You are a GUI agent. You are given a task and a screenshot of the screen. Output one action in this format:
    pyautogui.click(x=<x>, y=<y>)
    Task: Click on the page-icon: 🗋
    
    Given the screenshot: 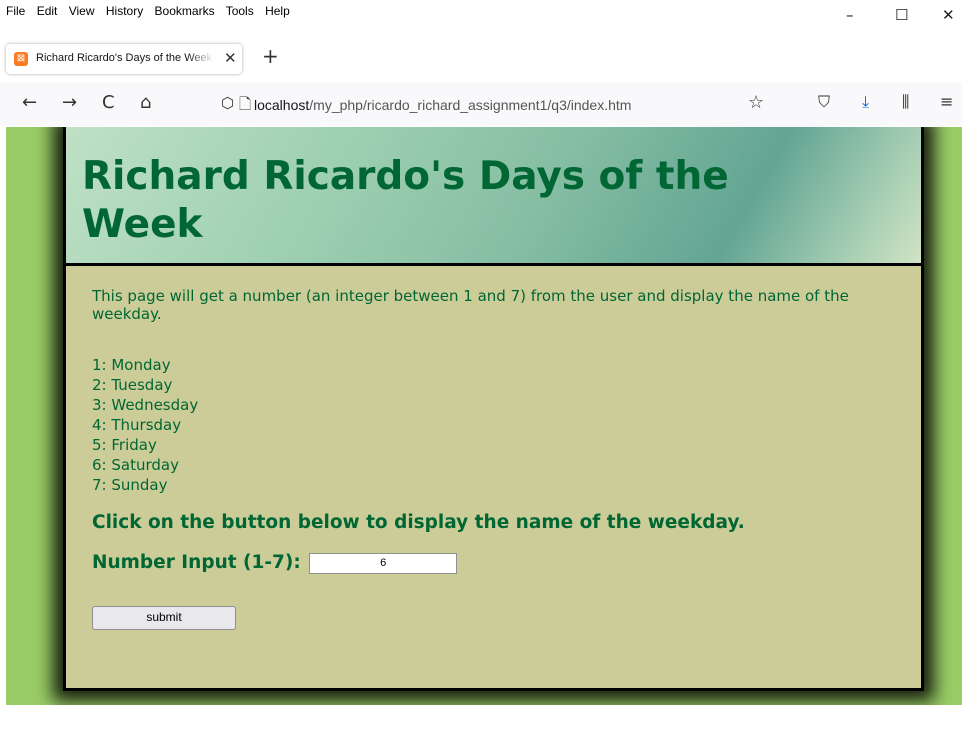 What is the action you would take?
    pyautogui.click(x=245, y=106)
    